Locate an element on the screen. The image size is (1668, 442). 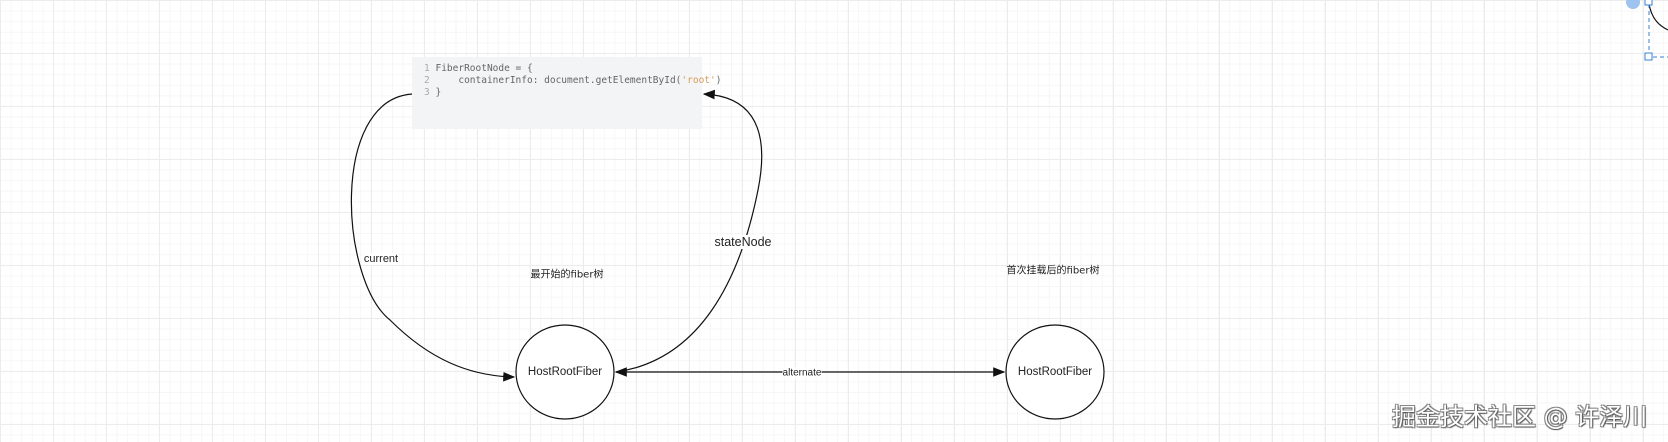
edge-label-alternate: alternate is located at coordinates (802, 373).